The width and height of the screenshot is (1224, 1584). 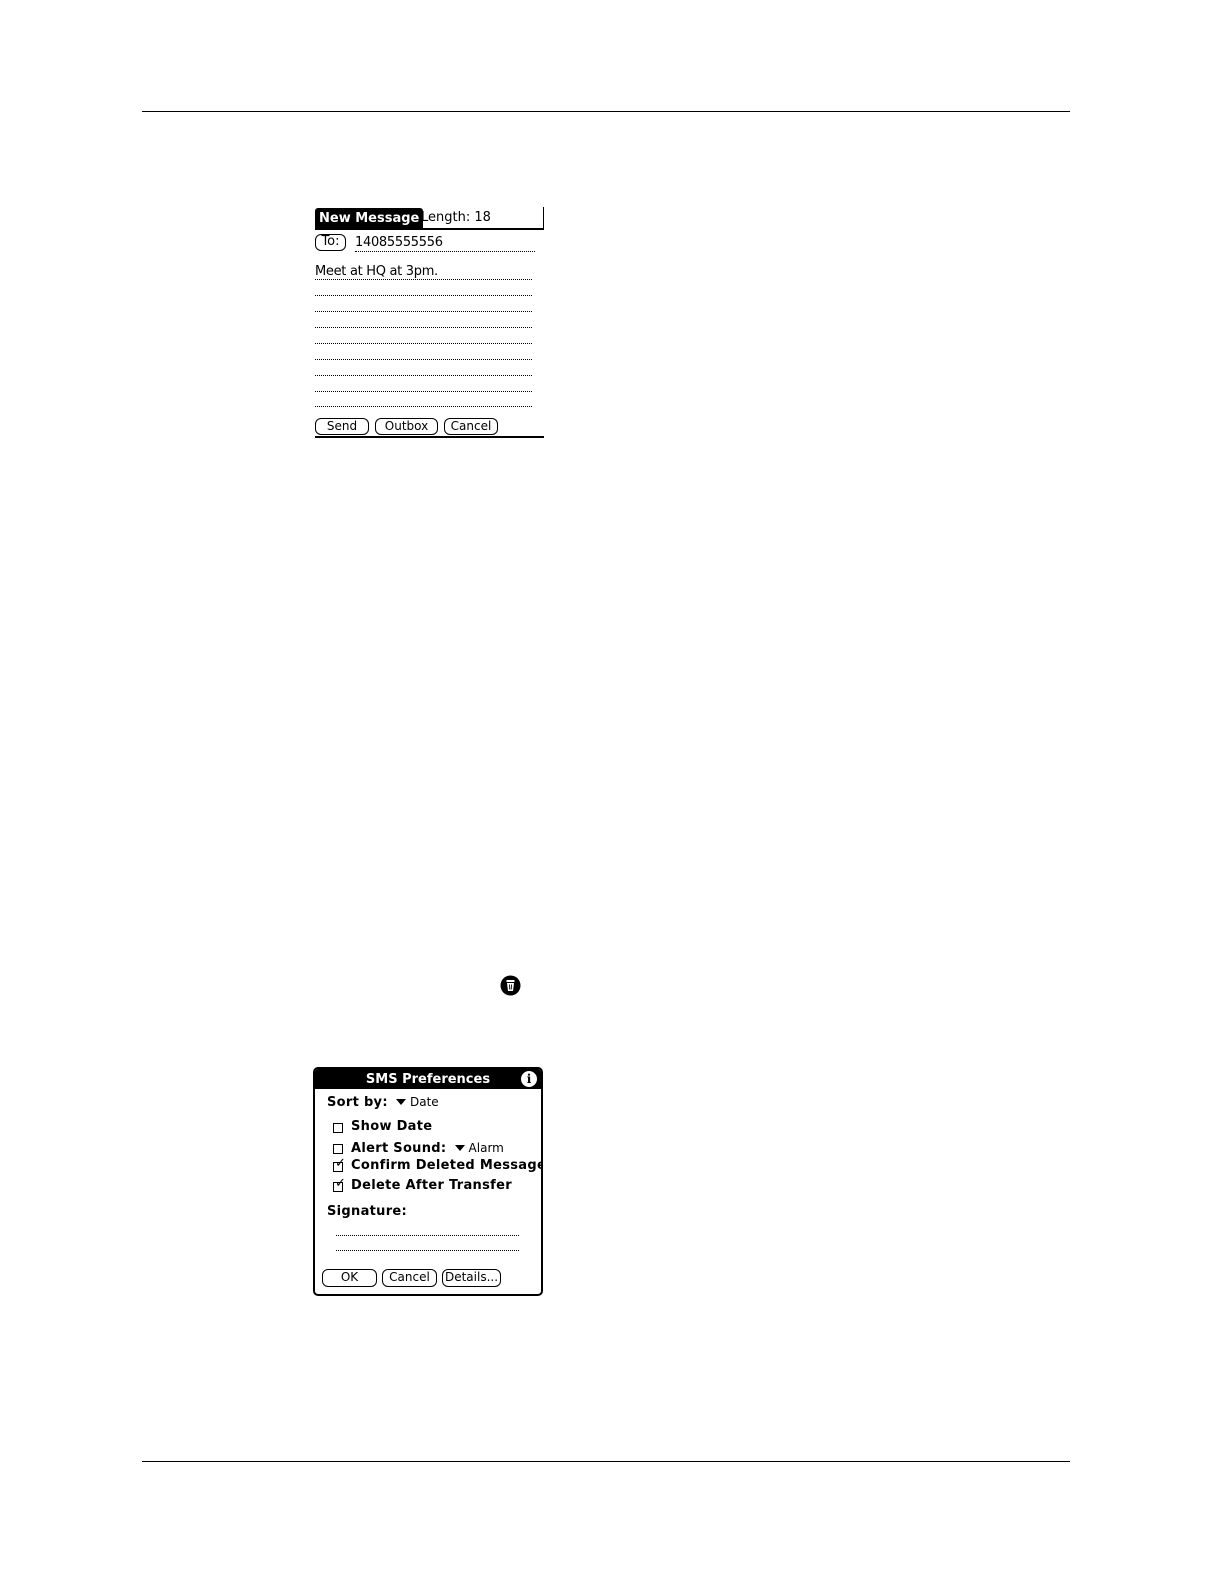 What do you see at coordinates (342, 426) in the screenshot?
I see `send-button: Send` at bounding box center [342, 426].